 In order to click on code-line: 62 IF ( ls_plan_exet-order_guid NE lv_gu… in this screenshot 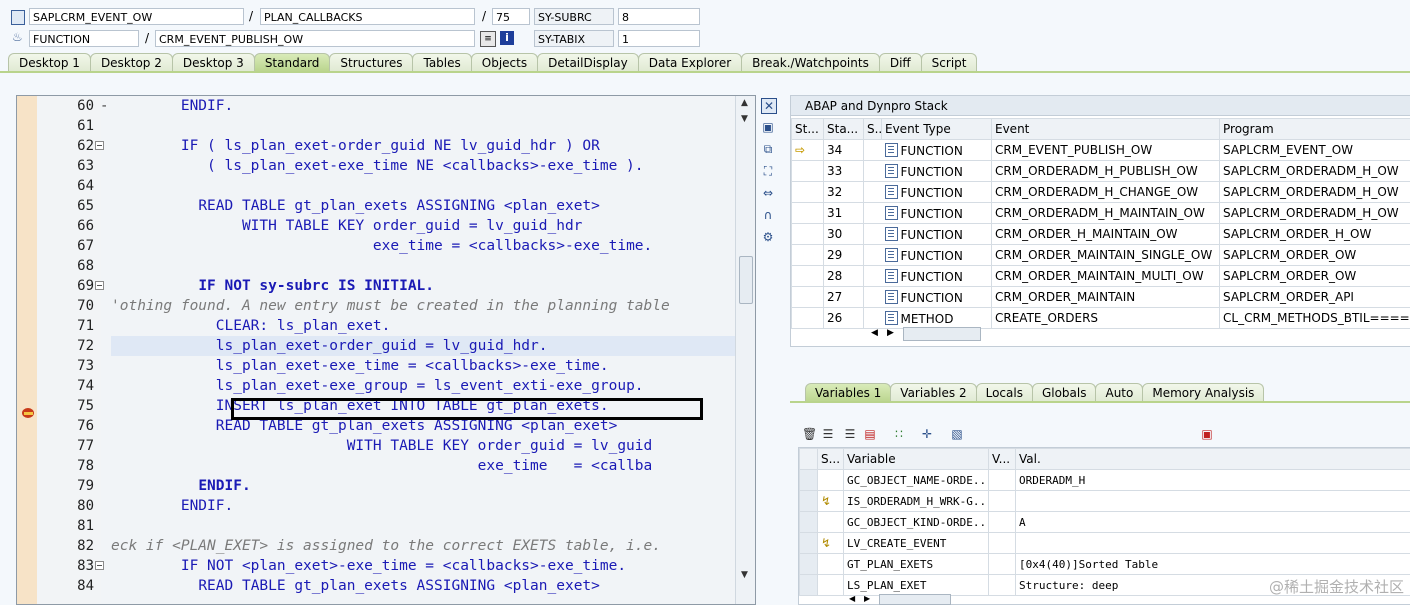, I will do `click(376, 146)`.